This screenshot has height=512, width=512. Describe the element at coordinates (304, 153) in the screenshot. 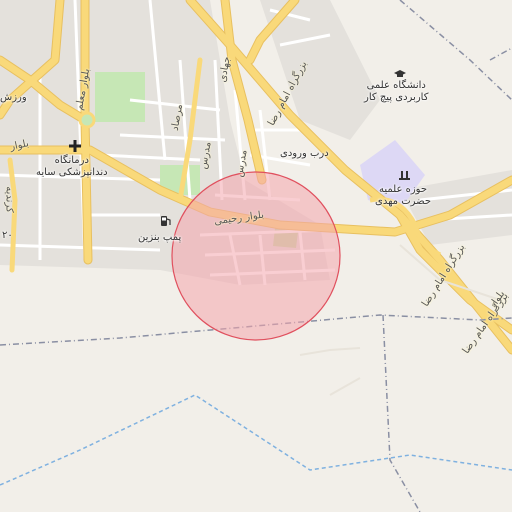

I see `entrance-label: درب ورودی` at that location.